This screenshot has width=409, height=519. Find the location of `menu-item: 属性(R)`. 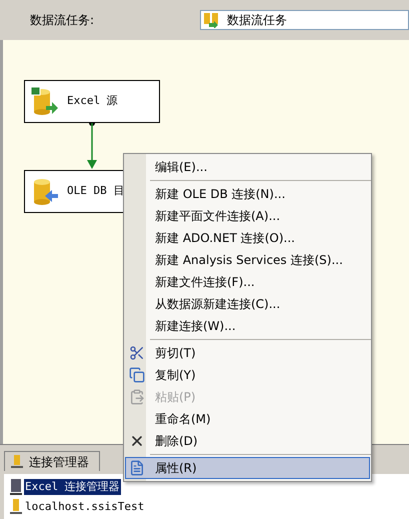

menu-item: 属性(R) is located at coordinates (247, 468).